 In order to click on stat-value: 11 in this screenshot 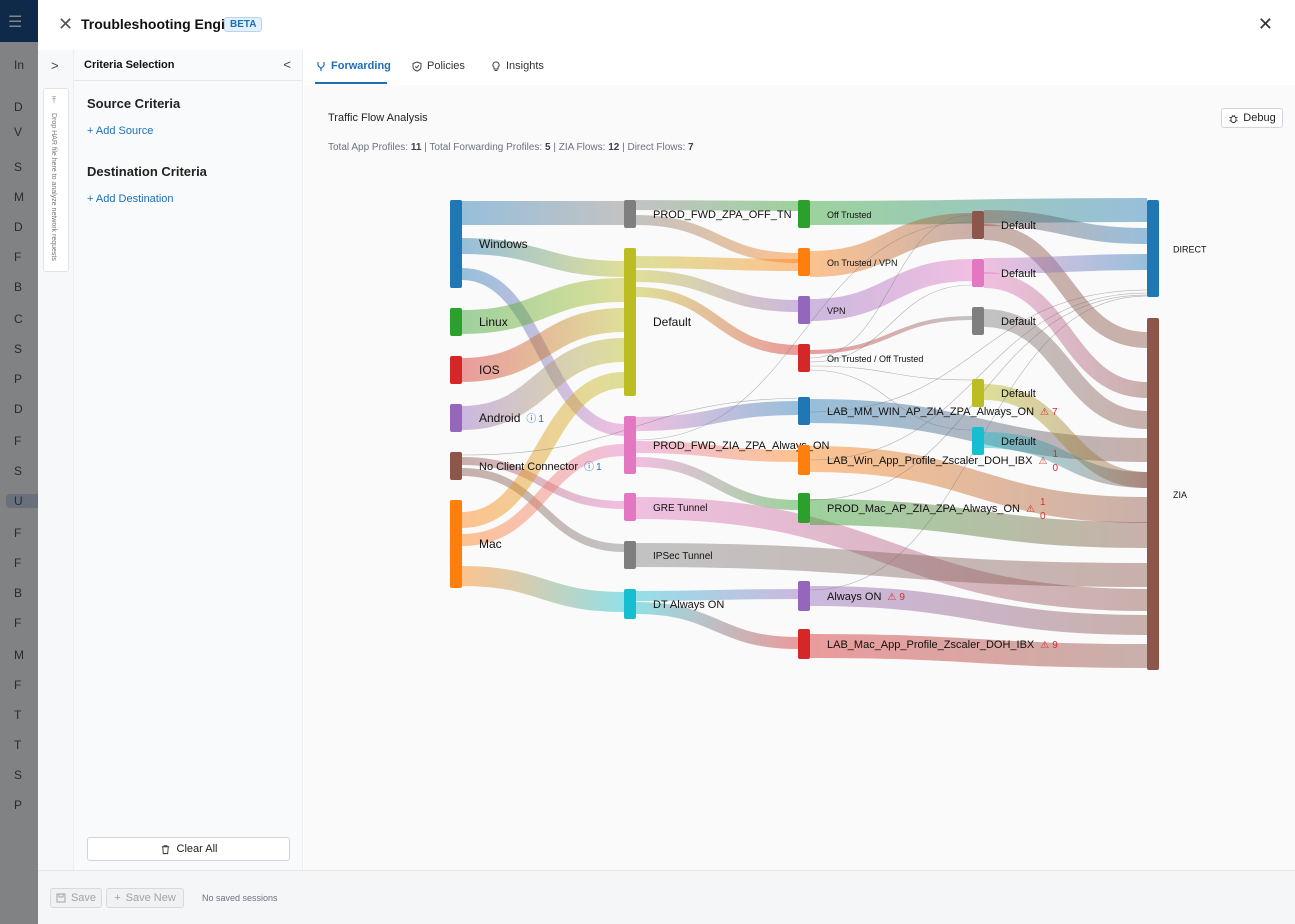, I will do `click(416, 147)`.